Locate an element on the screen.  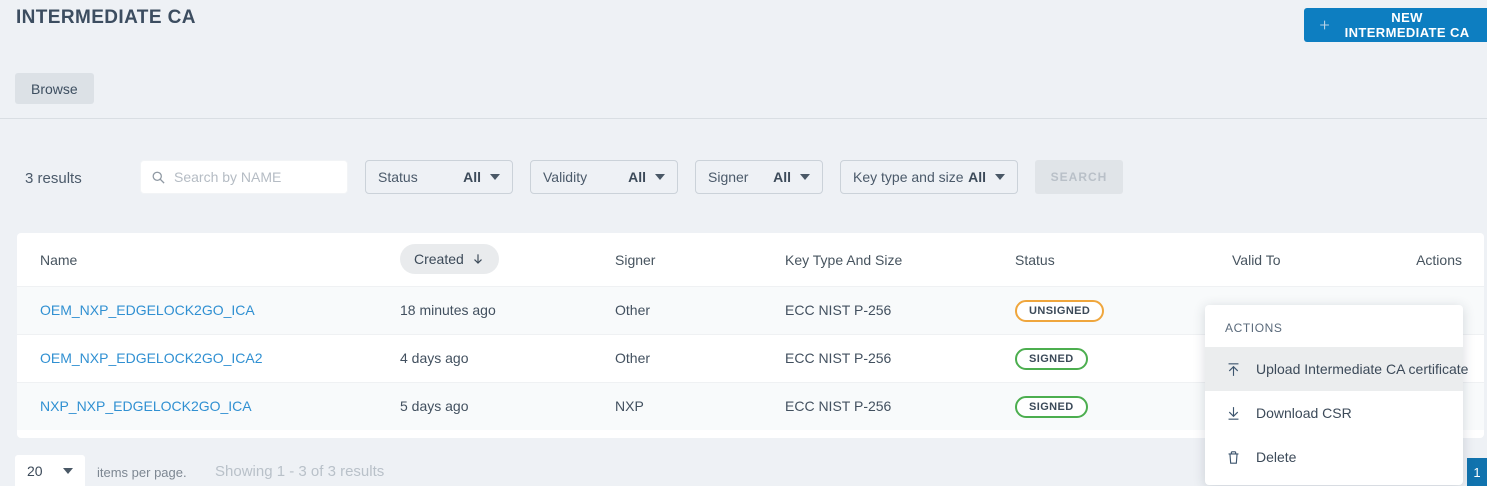
filter-dropdown-validity: Validity All is located at coordinates (604, 177).